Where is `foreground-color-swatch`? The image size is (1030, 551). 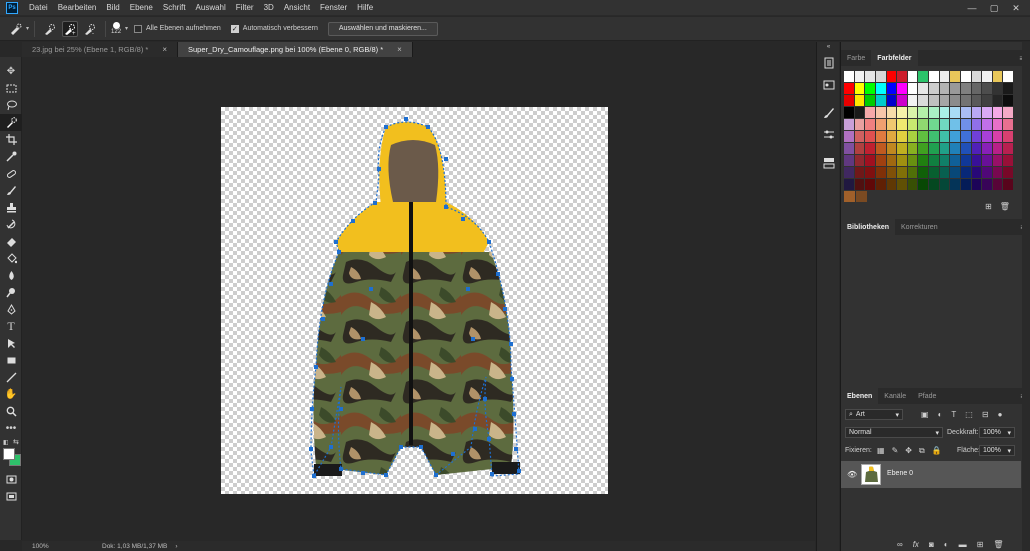 foreground-color-swatch is located at coordinates (9, 454).